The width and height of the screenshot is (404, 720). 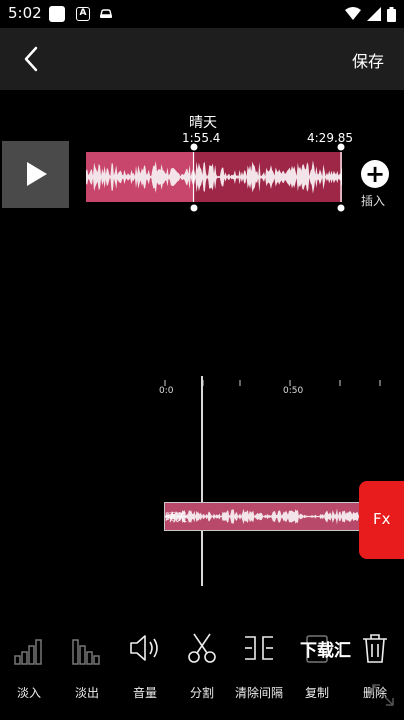 I want to click on play-button, so click(x=35, y=174).